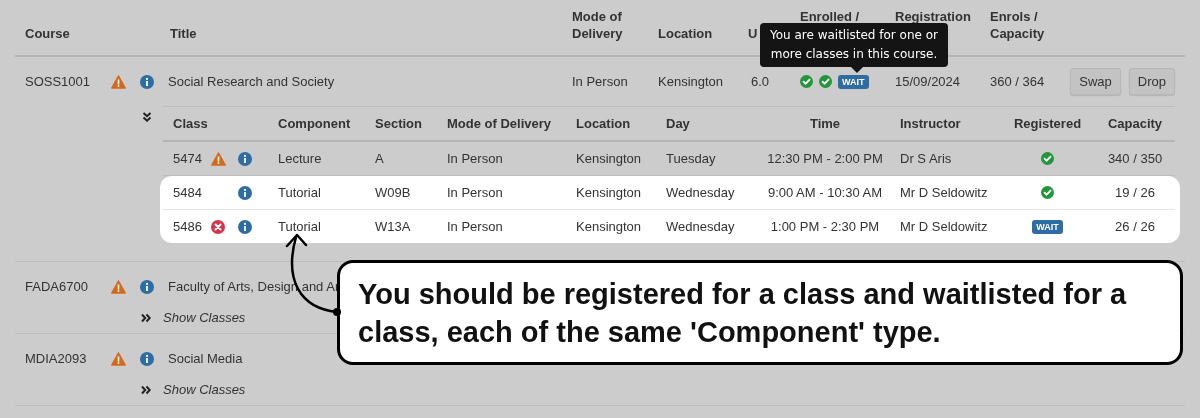  Describe the element at coordinates (398, 124) in the screenshot. I see `column-header: Section` at that location.